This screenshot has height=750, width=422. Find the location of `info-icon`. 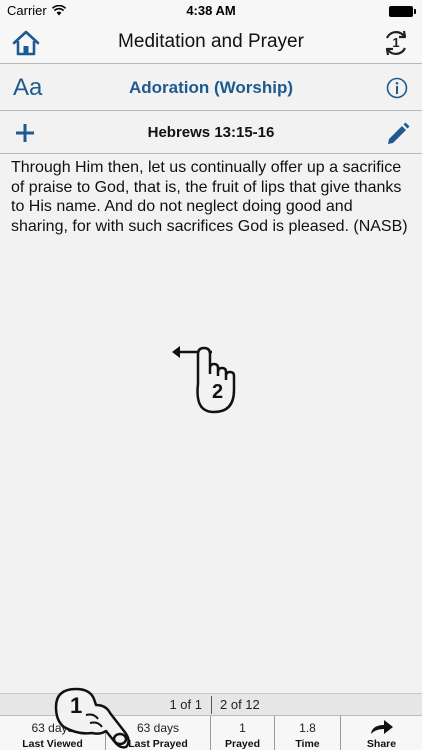

info-icon is located at coordinates (397, 88).